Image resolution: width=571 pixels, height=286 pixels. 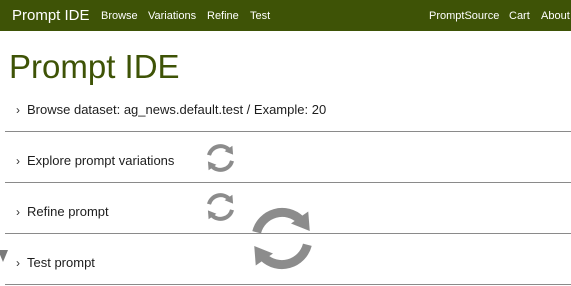 I want to click on section-label: Explore prompt variations, so click(x=101, y=160).